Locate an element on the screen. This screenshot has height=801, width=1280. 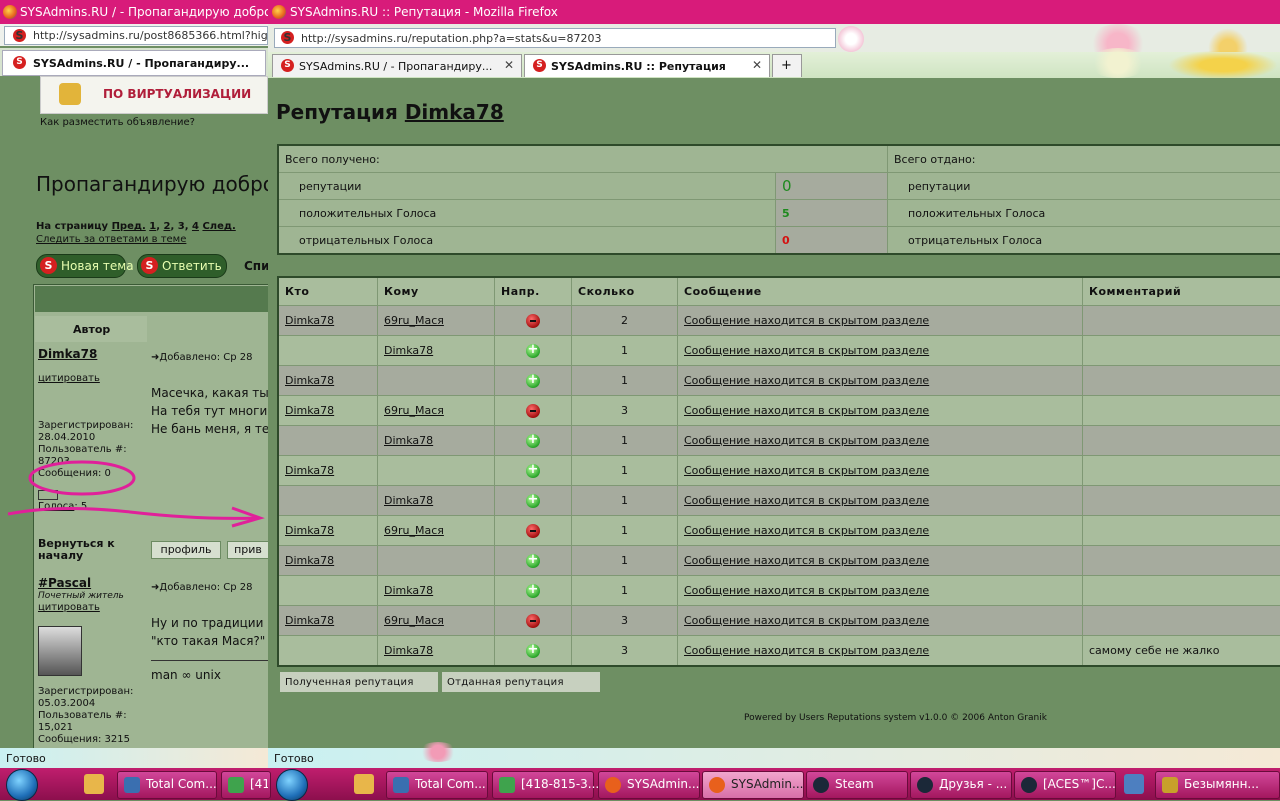
pager-next-link: След. is located at coordinates (218, 226).